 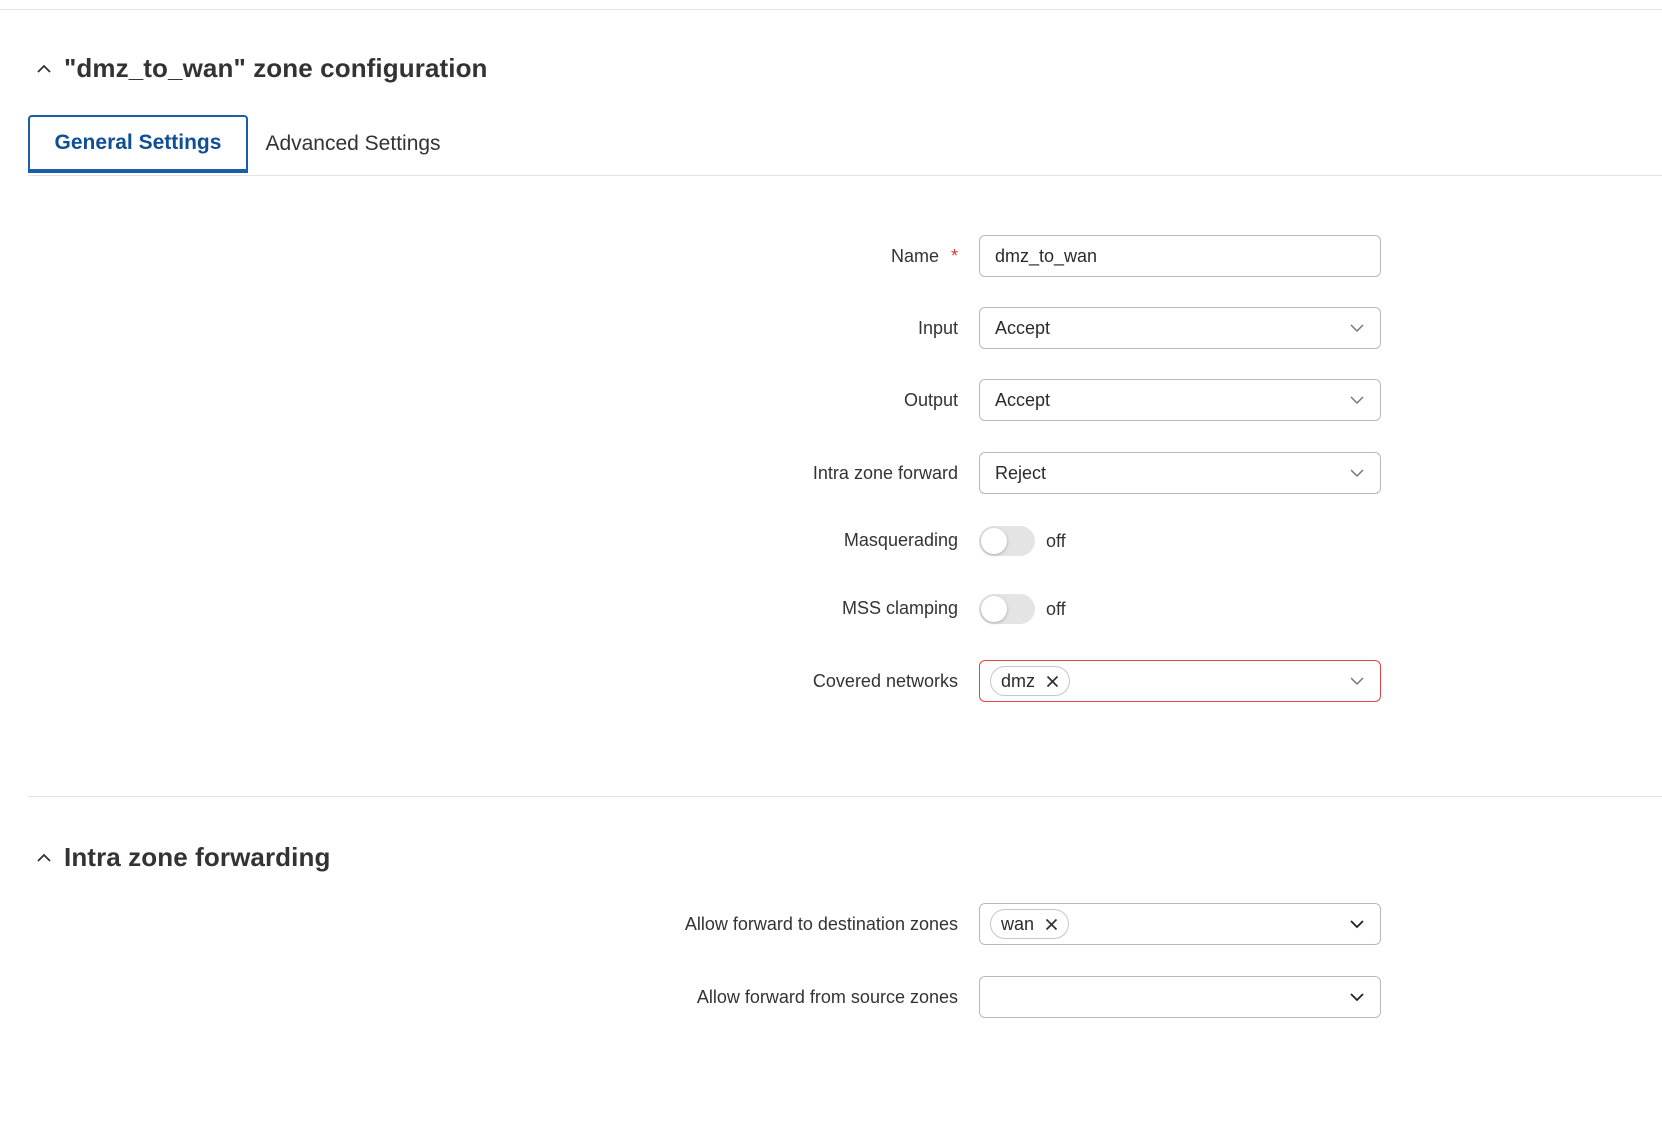 What do you see at coordinates (1023, 327) in the screenshot?
I see `input-select-value: Accept` at bounding box center [1023, 327].